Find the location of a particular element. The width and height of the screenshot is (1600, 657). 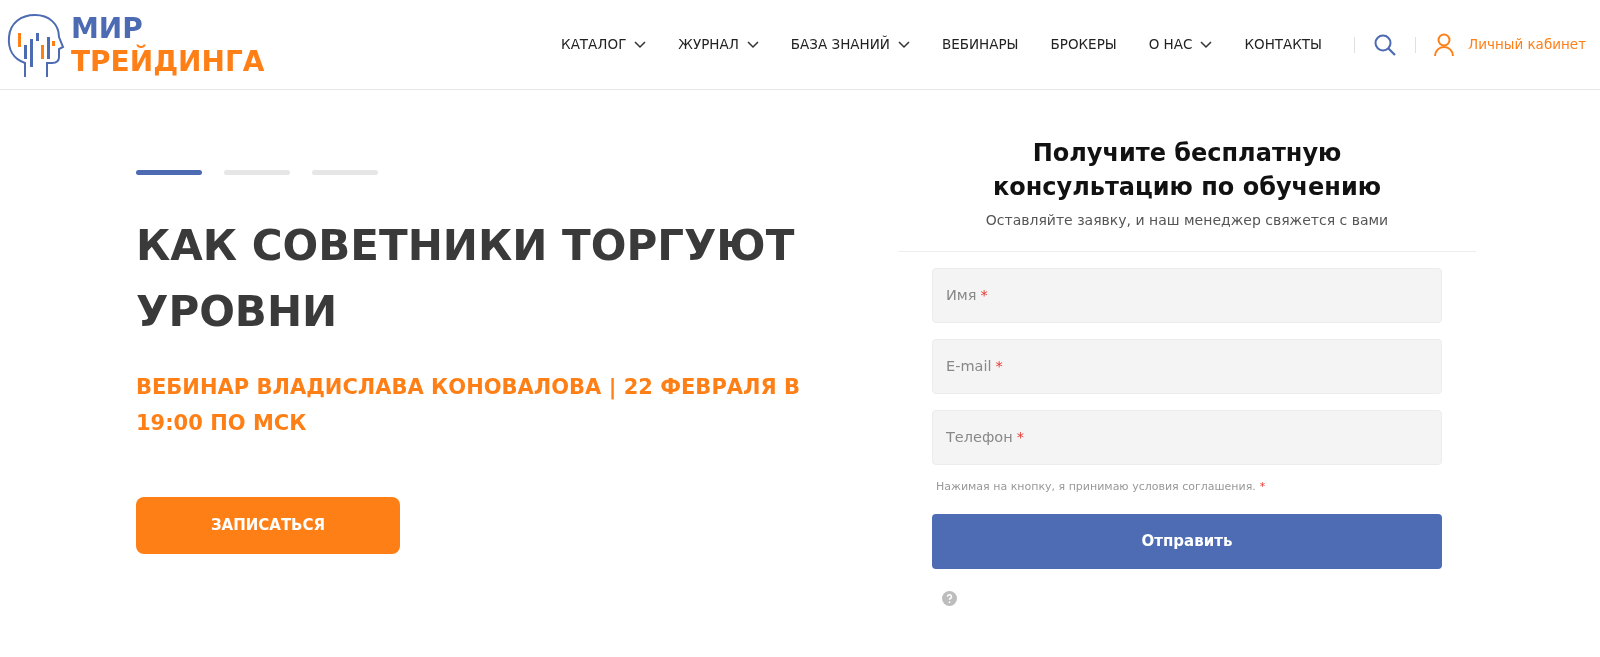

input-field: Имя * is located at coordinates (1187, 295).